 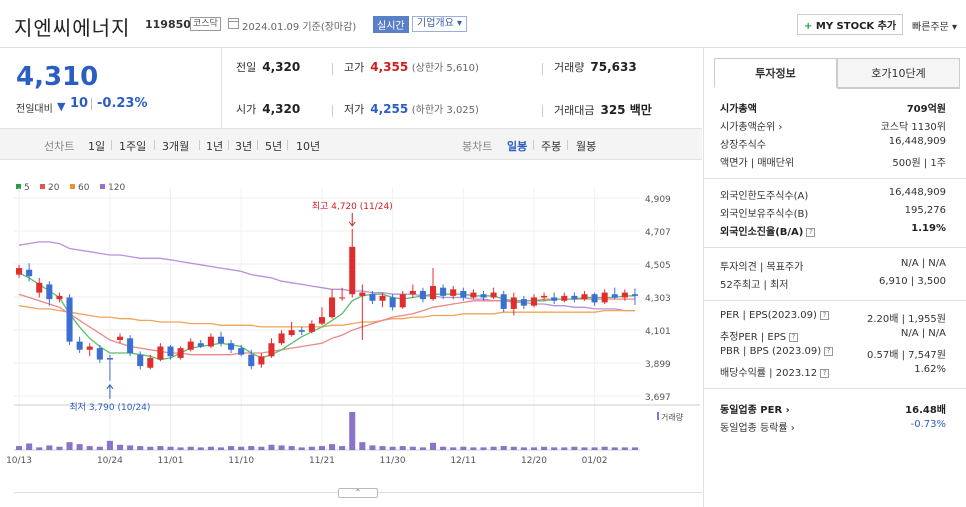 What do you see at coordinates (833, 144) in the screenshot?
I see `invest-row: 상장주식수 16,448,909` at bounding box center [833, 144].